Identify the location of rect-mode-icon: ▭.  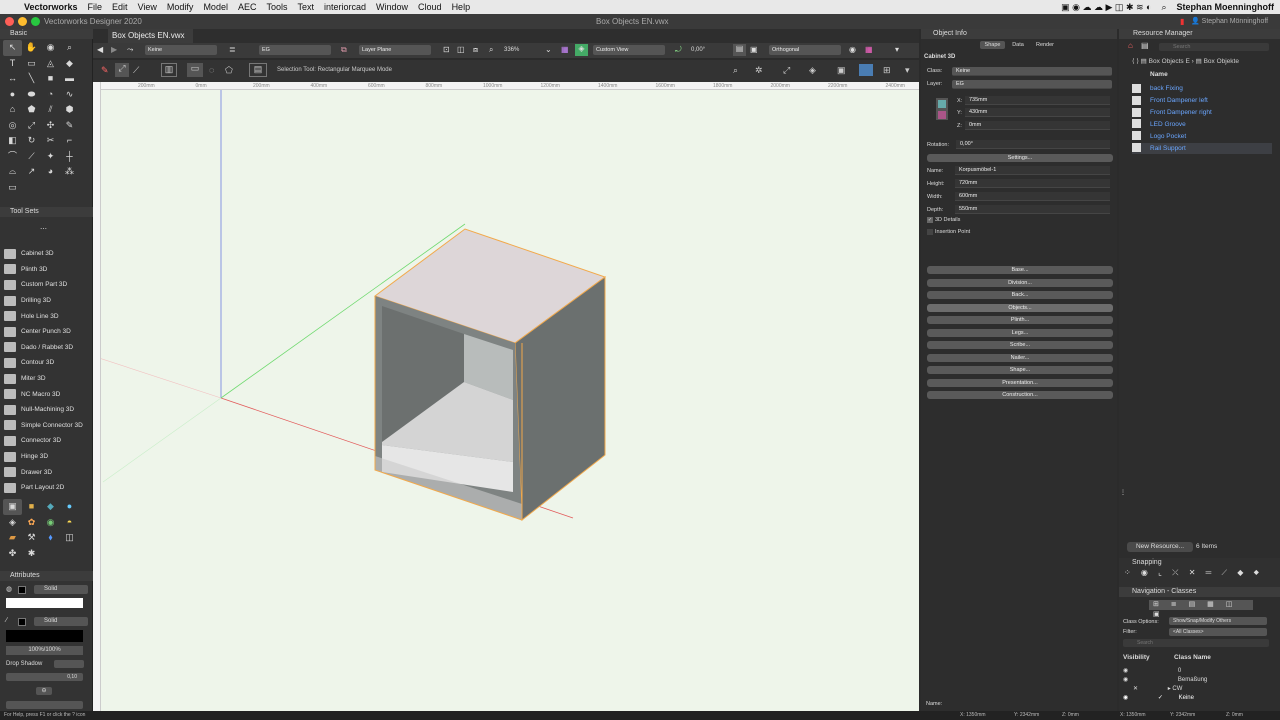
(195, 70).